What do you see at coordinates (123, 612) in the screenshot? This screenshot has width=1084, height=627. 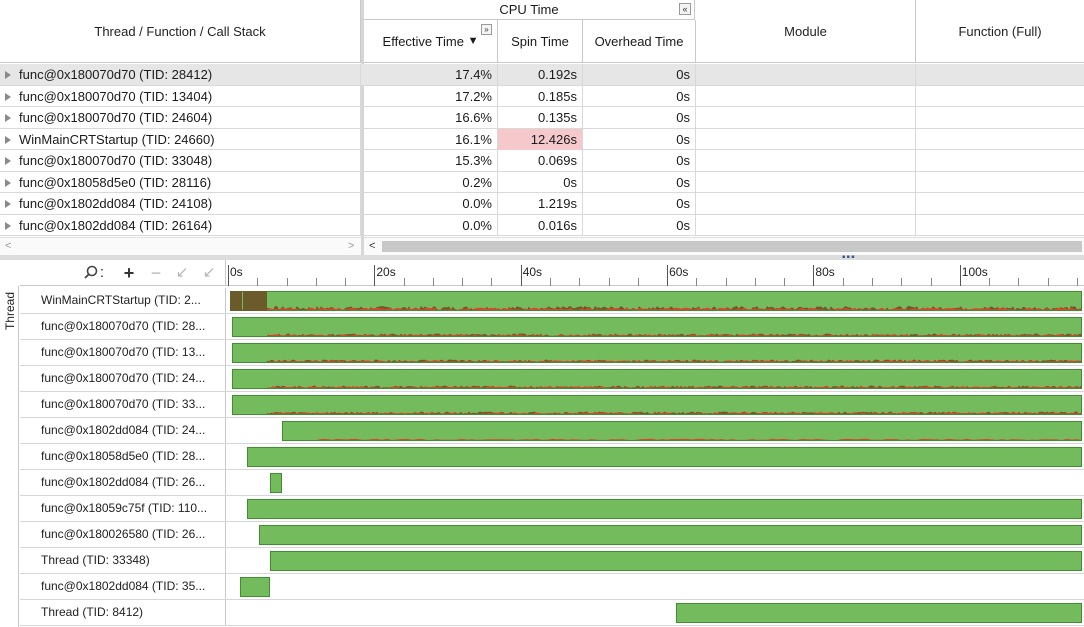 I see `thread-label: Thread (TID: 8412)` at bounding box center [123, 612].